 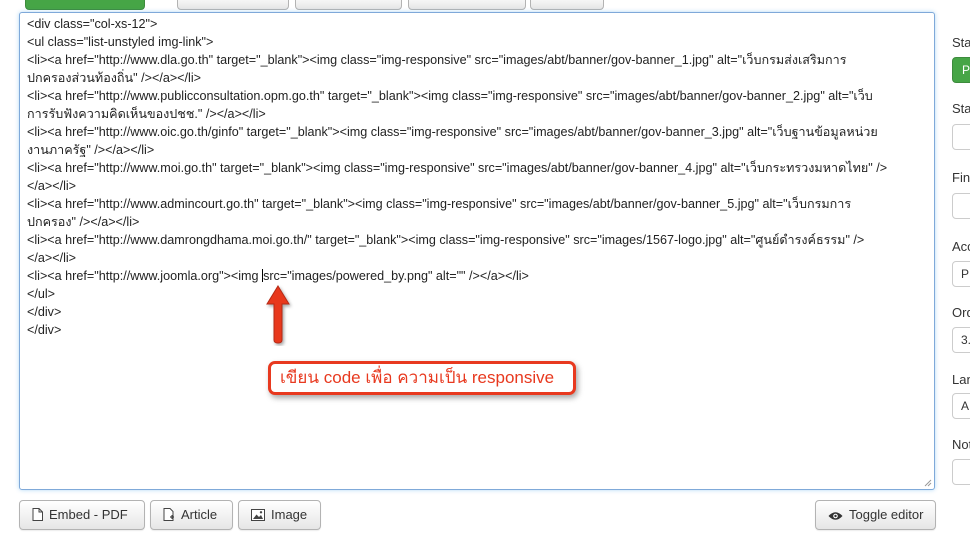 I want to click on file-icon, so click(x=37, y=517).